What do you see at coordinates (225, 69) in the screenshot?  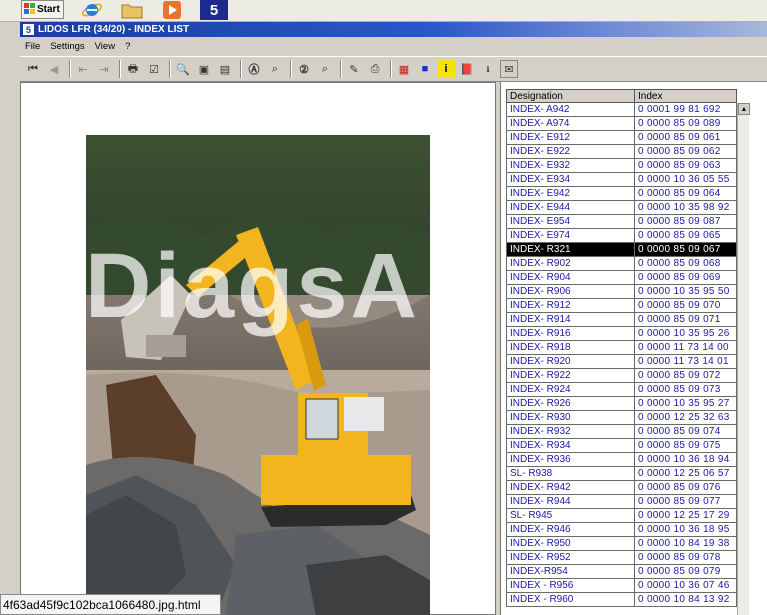 I see `fit-width-icon: ▤` at bounding box center [225, 69].